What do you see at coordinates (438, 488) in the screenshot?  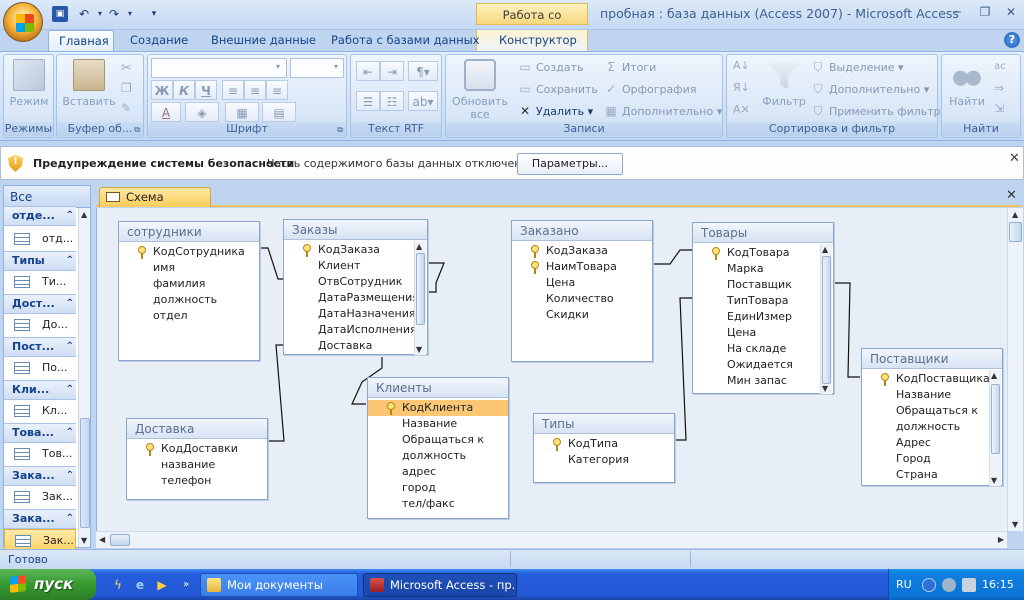 I see `field-row: город` at bounding box center [438, 488].